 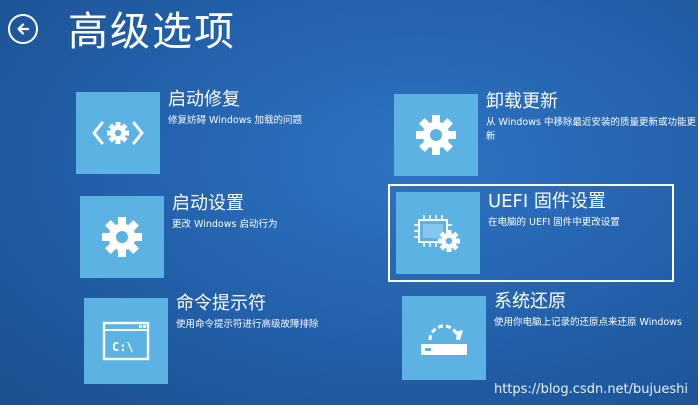 I want to click on option-tile: C:\, so click(x=126, y=341).